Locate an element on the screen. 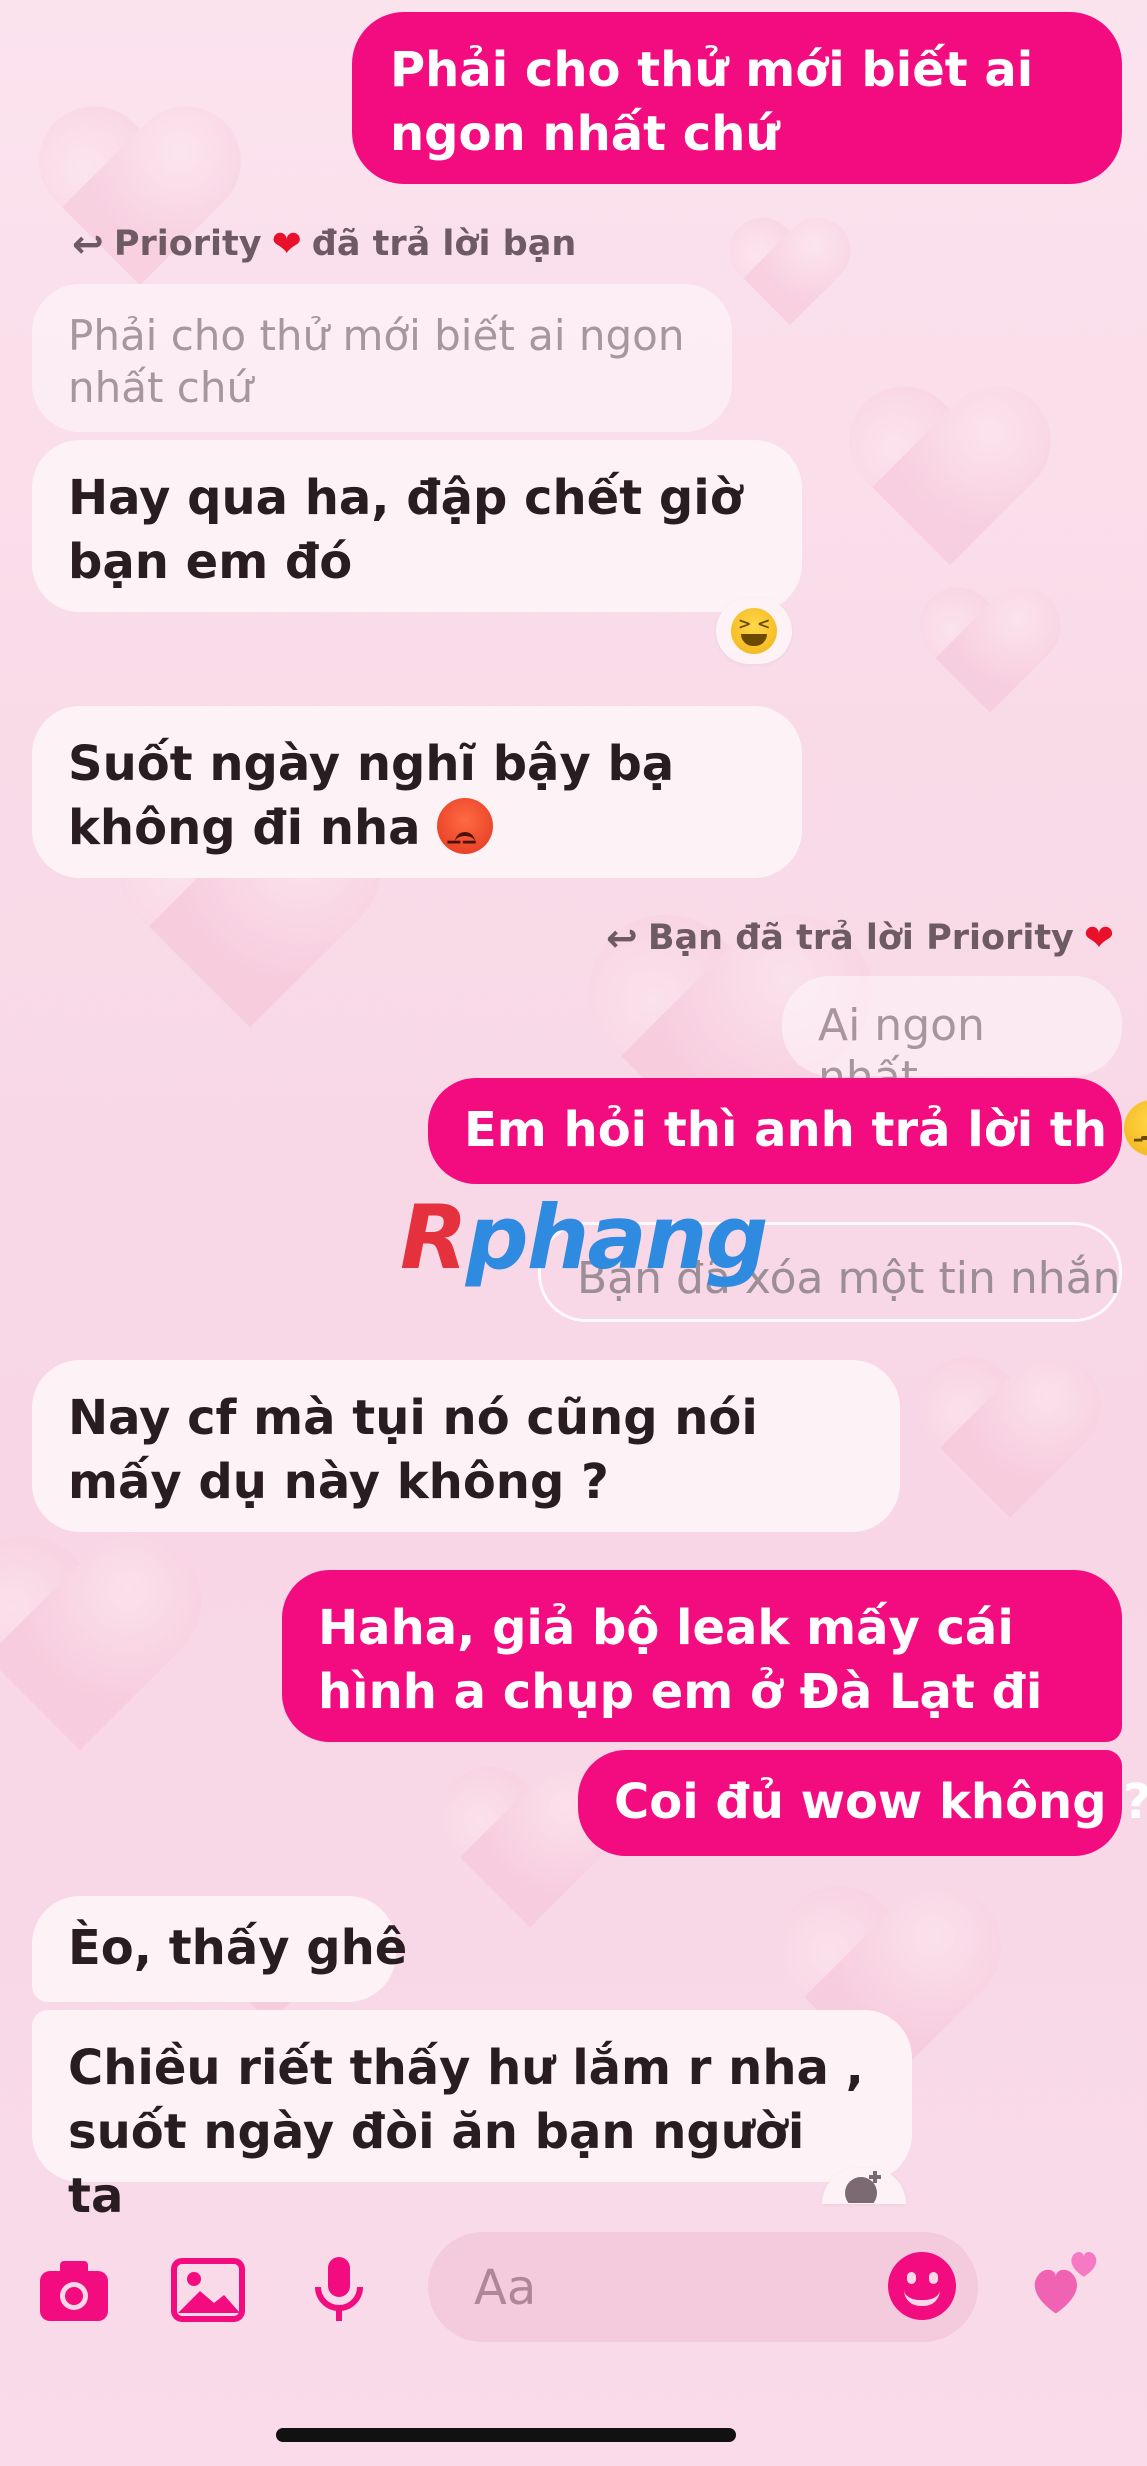 This screenshot has width=1147, height=2466. home-indicator is located at coordinates (506, 2435).